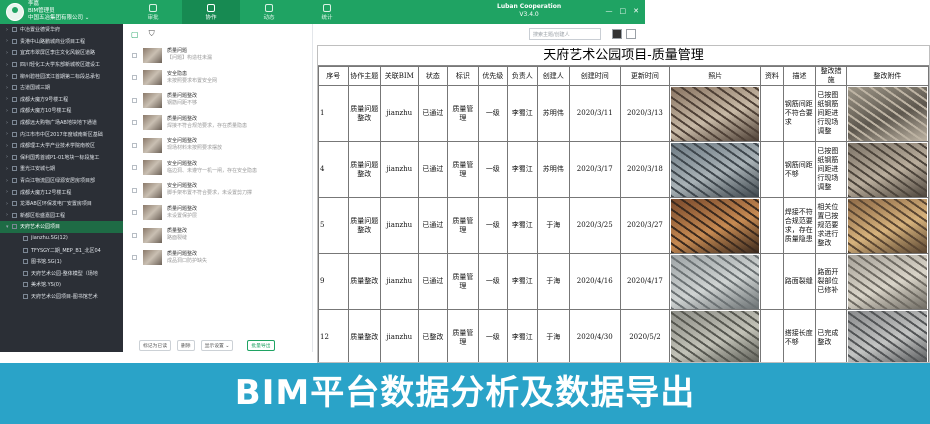  Describe the element at coordinates (61, 262) in the screenshot. I see `tree-model-item: 图书馆.SG(1)` at that location.